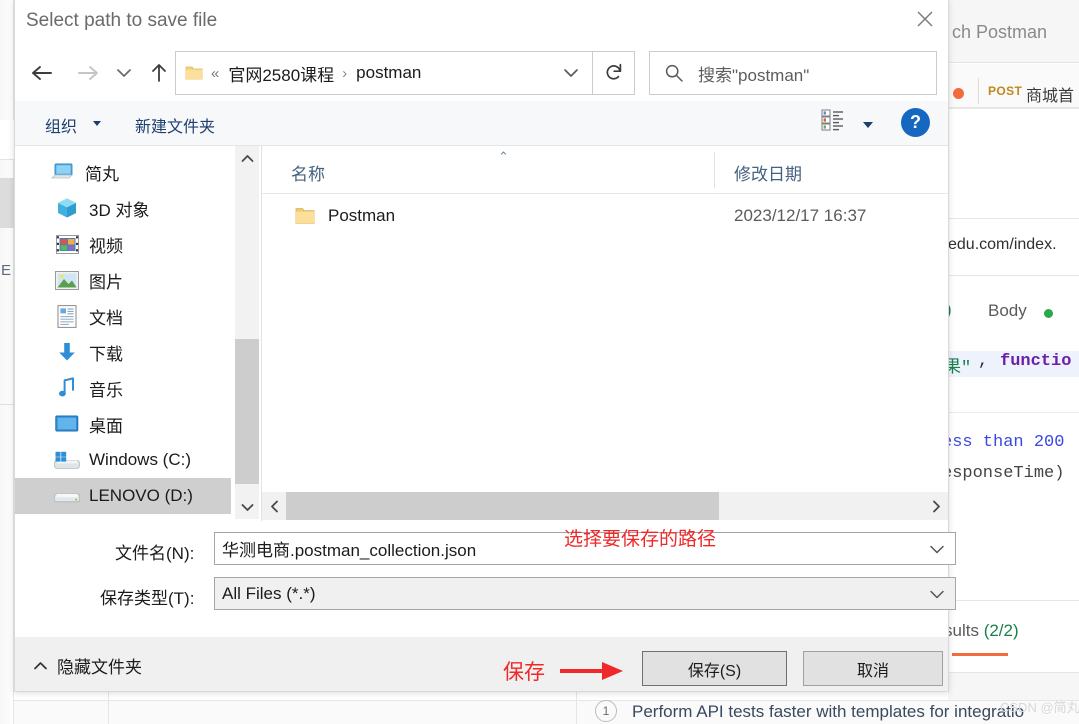  I want to click on postman-search-label: ch Postman, so click(1000, 32).